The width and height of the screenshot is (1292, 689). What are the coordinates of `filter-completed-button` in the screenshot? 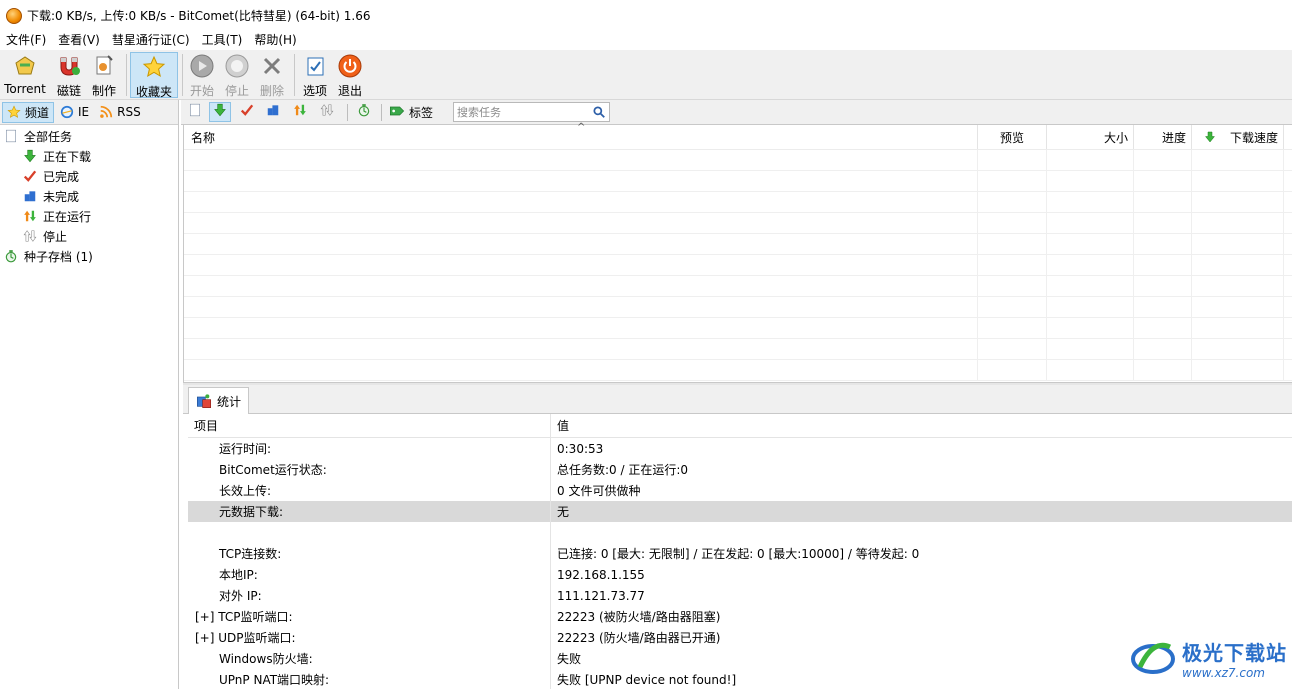 It's located at (247, 112).